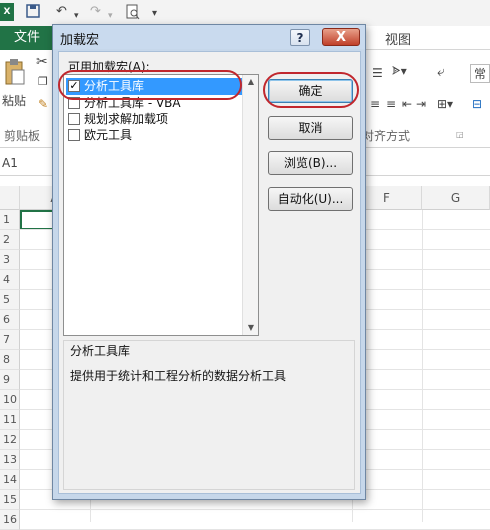 This screenshot has height=530, width=490. Describe the element at coordinates (398, 38) in the screenshot. I see `tab-view: 视图` at that location.